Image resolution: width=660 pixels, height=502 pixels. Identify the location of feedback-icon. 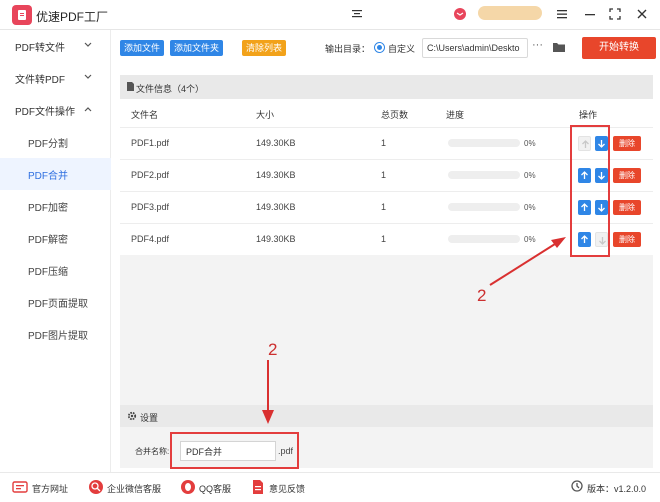
(258, 487).